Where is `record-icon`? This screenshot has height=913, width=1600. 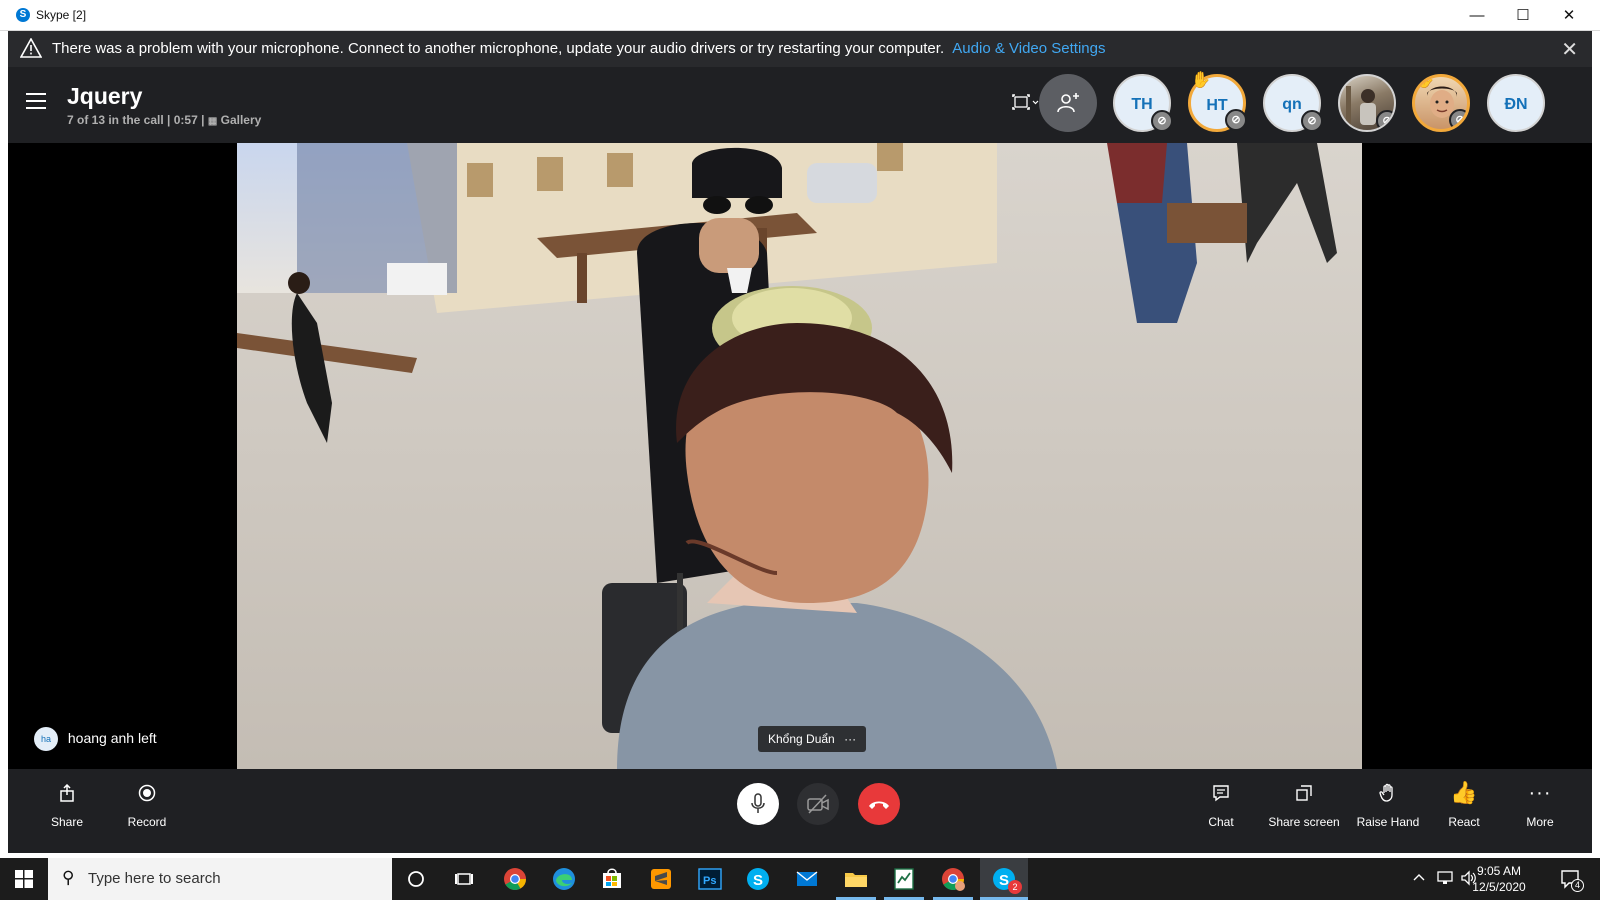 record-icon is located at coordinates (147, 793).